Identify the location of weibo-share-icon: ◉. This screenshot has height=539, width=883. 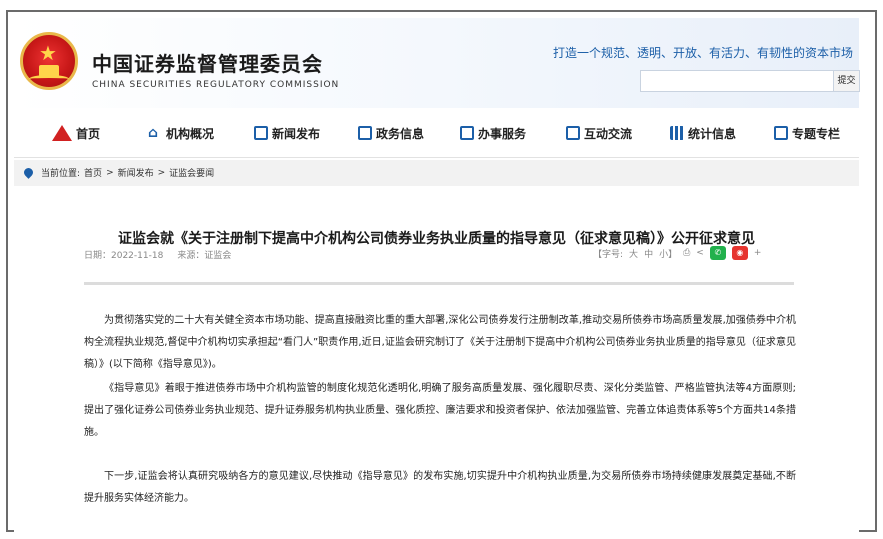
(739, 253).